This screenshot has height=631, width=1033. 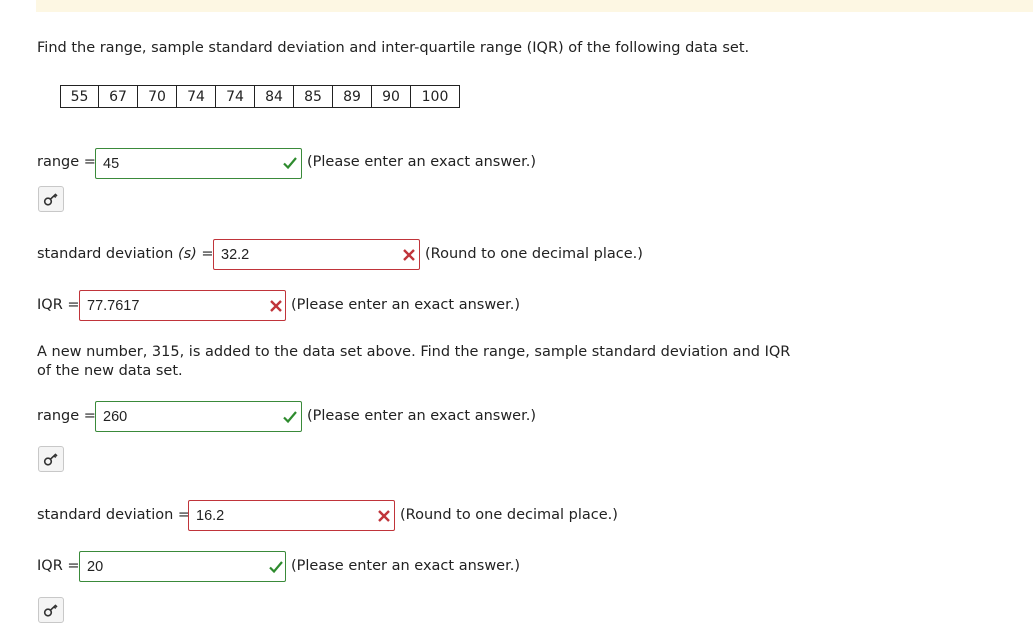 I want to click on new-sd-note: (Round to one decimal place.), so click(x=509, y=515).